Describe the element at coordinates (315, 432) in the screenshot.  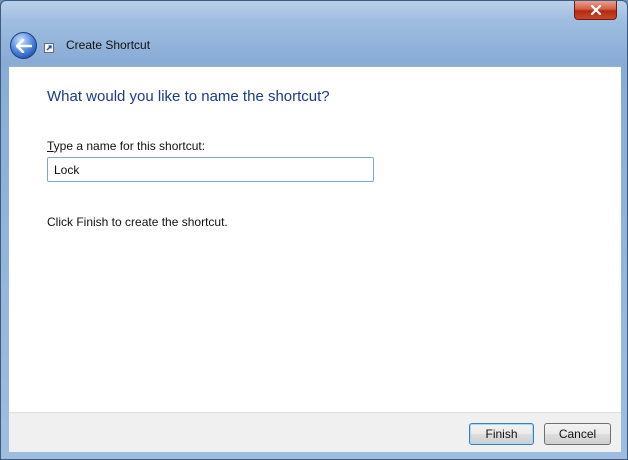
I see `button-bar: Finish Cancel` at that location.